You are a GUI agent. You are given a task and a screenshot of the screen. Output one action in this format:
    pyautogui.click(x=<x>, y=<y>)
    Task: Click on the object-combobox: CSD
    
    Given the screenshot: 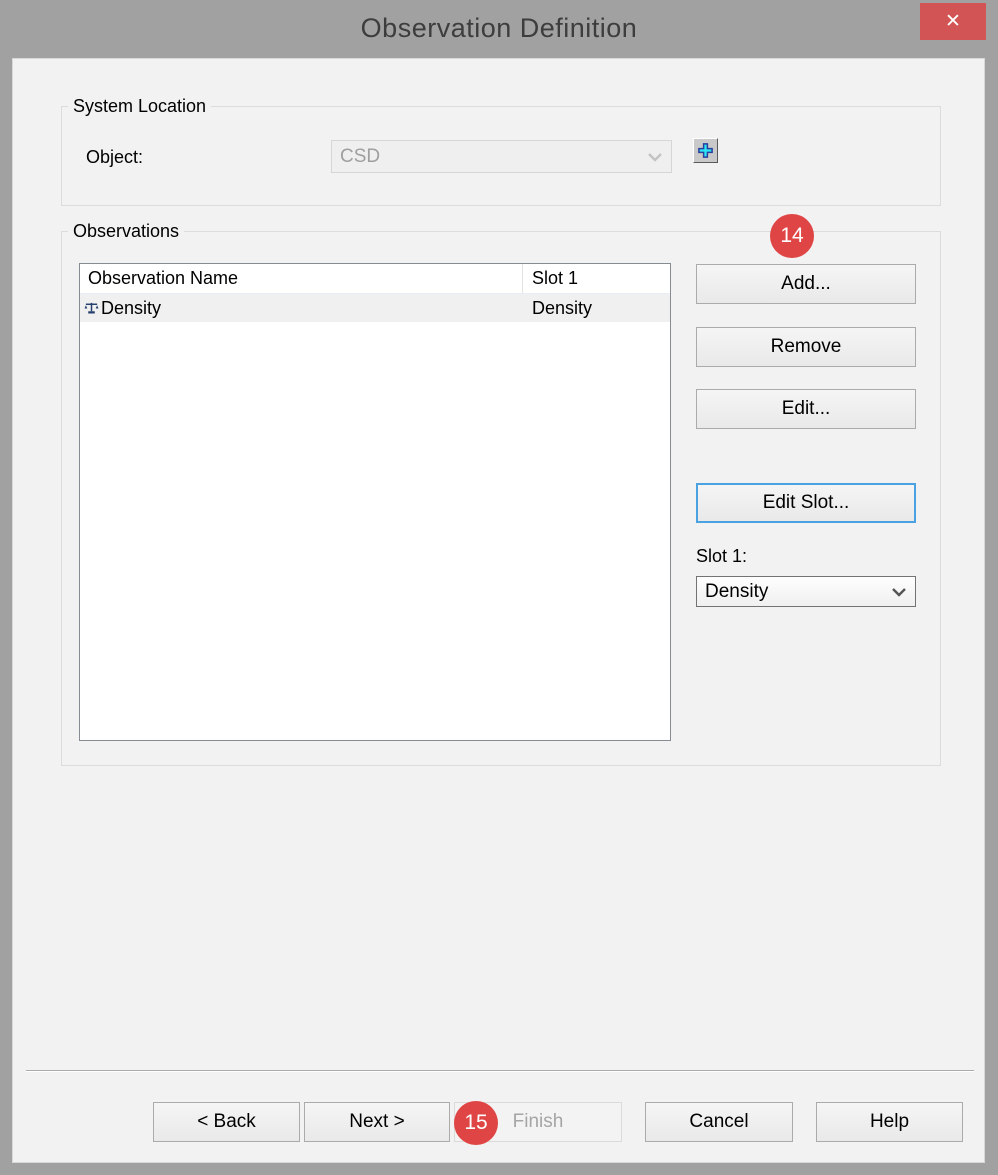 What is the action you would take?
    pyautogui.click(x=501, y=156)
    